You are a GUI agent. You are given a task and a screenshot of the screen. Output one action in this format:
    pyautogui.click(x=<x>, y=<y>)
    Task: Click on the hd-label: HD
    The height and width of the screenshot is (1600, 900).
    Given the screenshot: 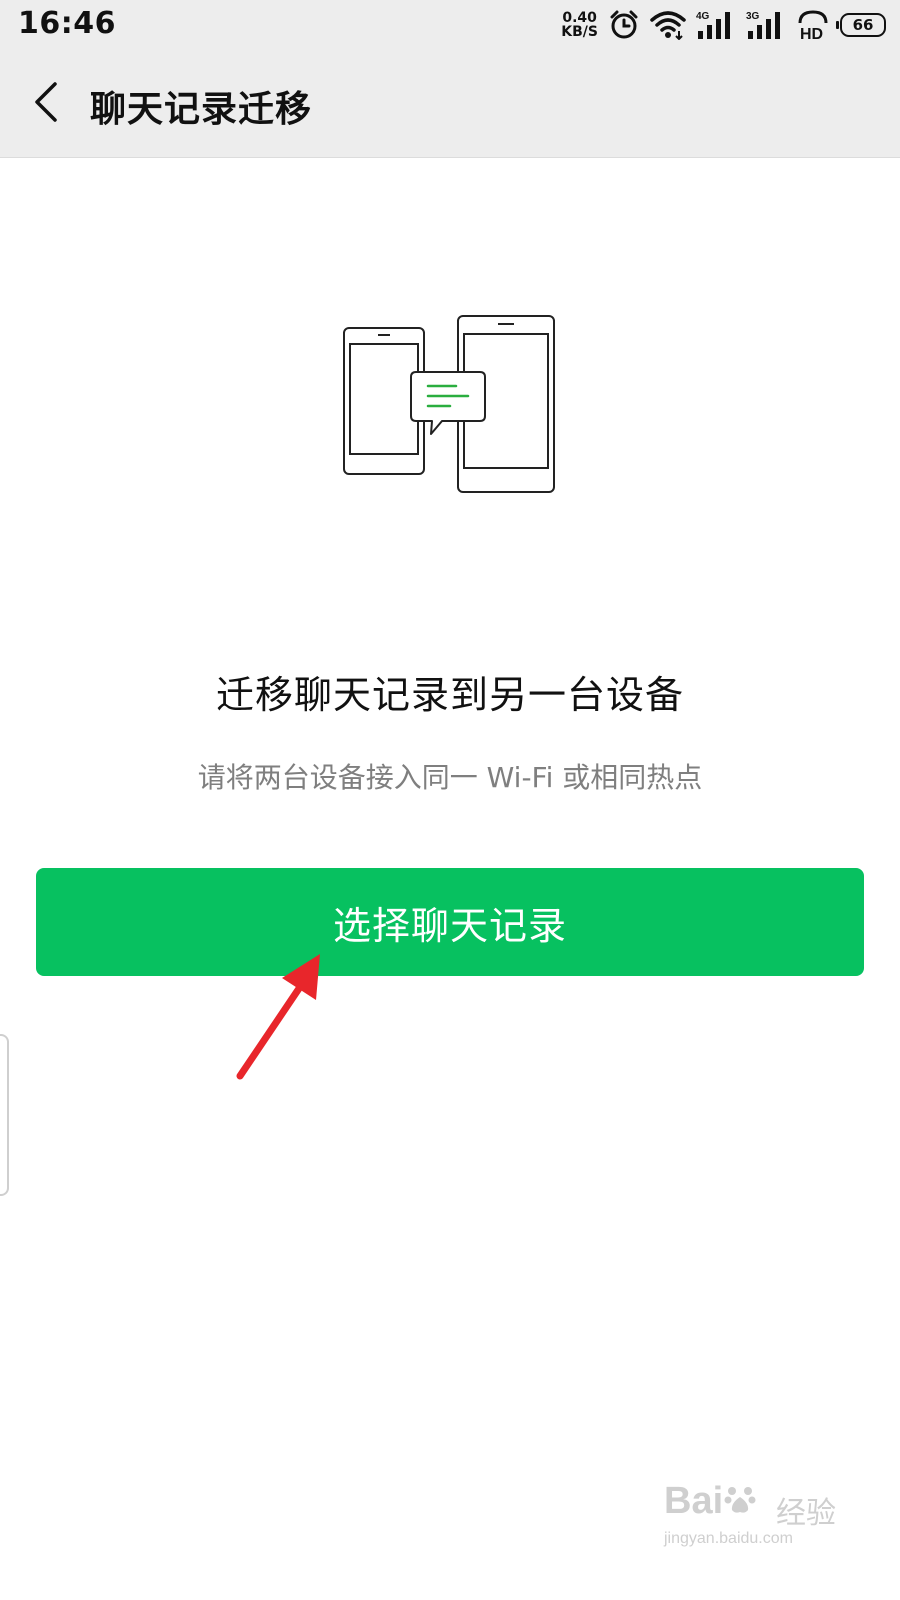 What is the action you would take?
    pyautogui.click(x=811, y=33)
    